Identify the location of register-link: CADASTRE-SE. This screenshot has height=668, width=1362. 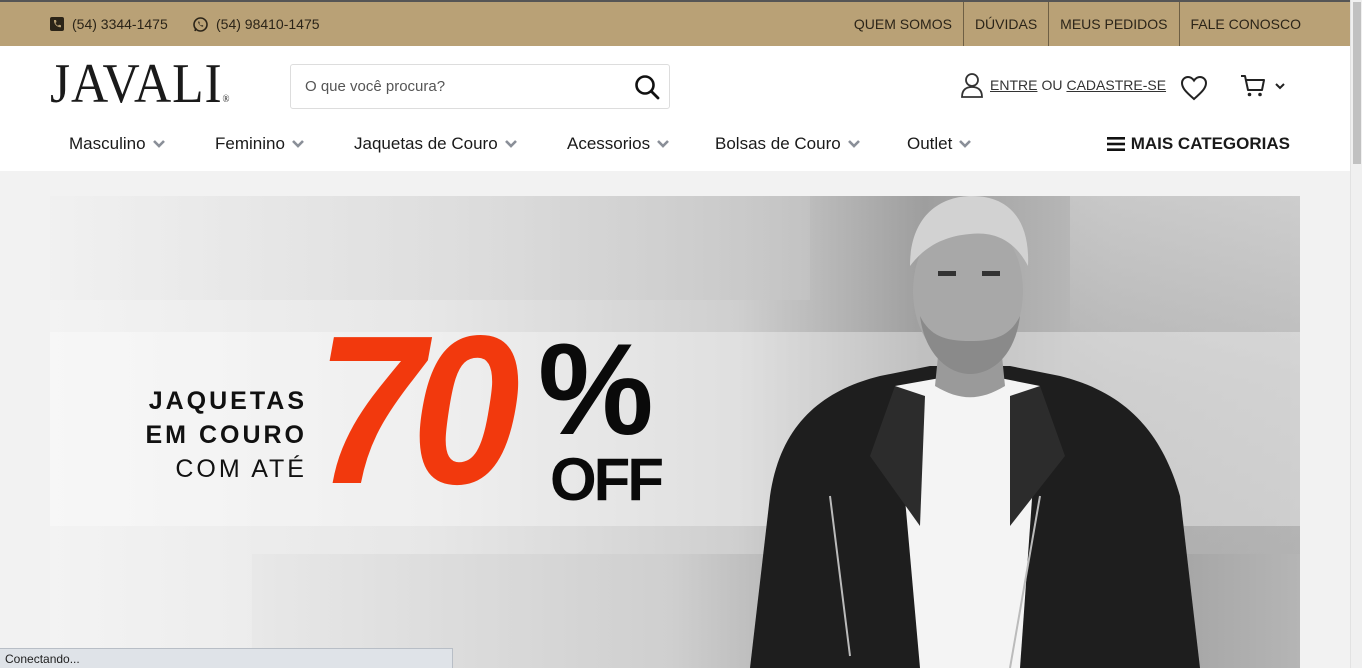
(1116, 85).